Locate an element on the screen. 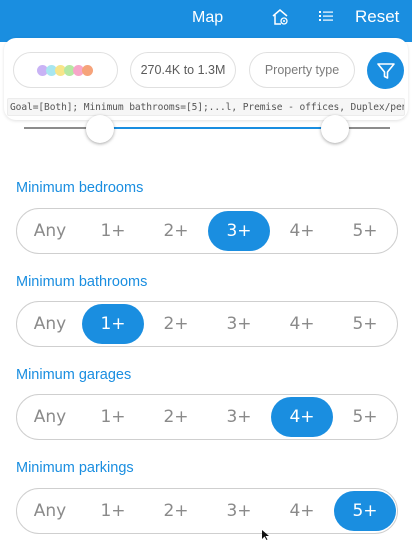 This screenshot has width=412, height=540. top-bar: Map Reset is located at coordinates (206, 21).